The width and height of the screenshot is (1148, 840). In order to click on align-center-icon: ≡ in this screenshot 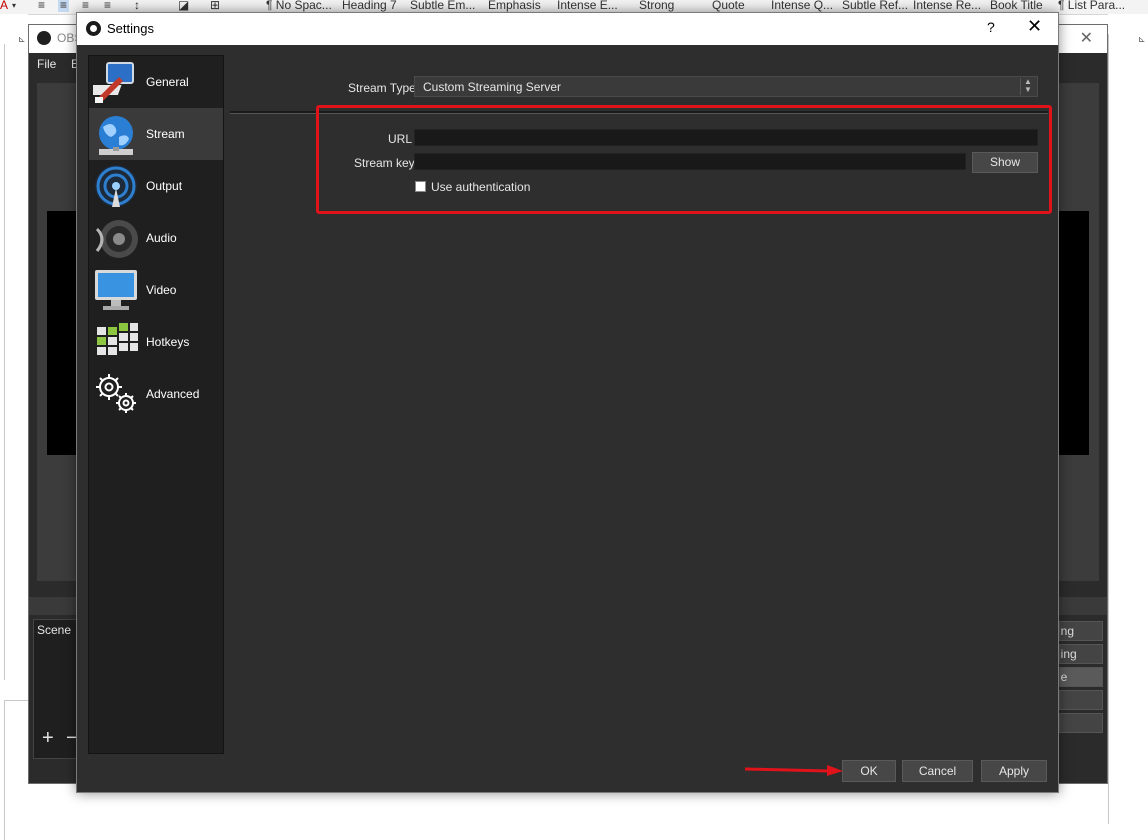, I will do `click(64, 6)`.